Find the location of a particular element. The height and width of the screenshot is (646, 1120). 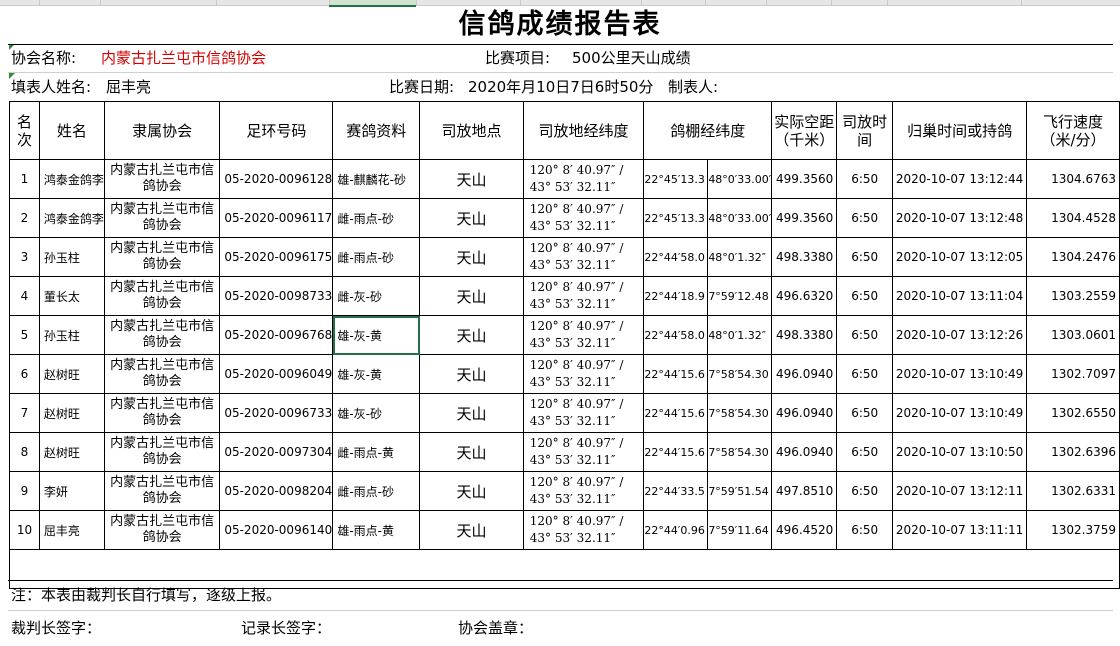

col-name-header: 姓名 is located at coordinates (71, 130).